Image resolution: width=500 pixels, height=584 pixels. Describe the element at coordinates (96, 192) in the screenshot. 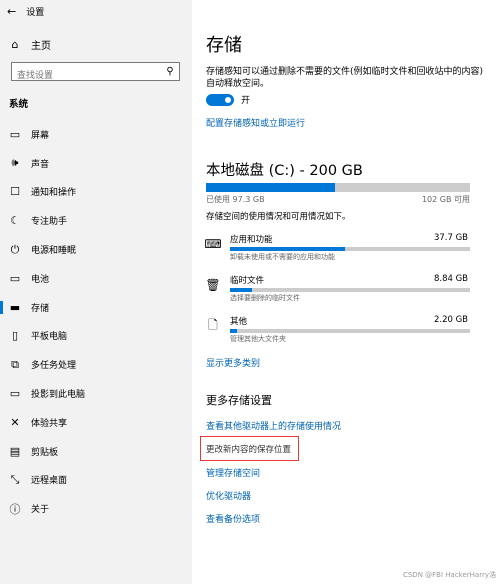

I see `sidebar-item-notifications: ☐ 通知和操作` at that location.